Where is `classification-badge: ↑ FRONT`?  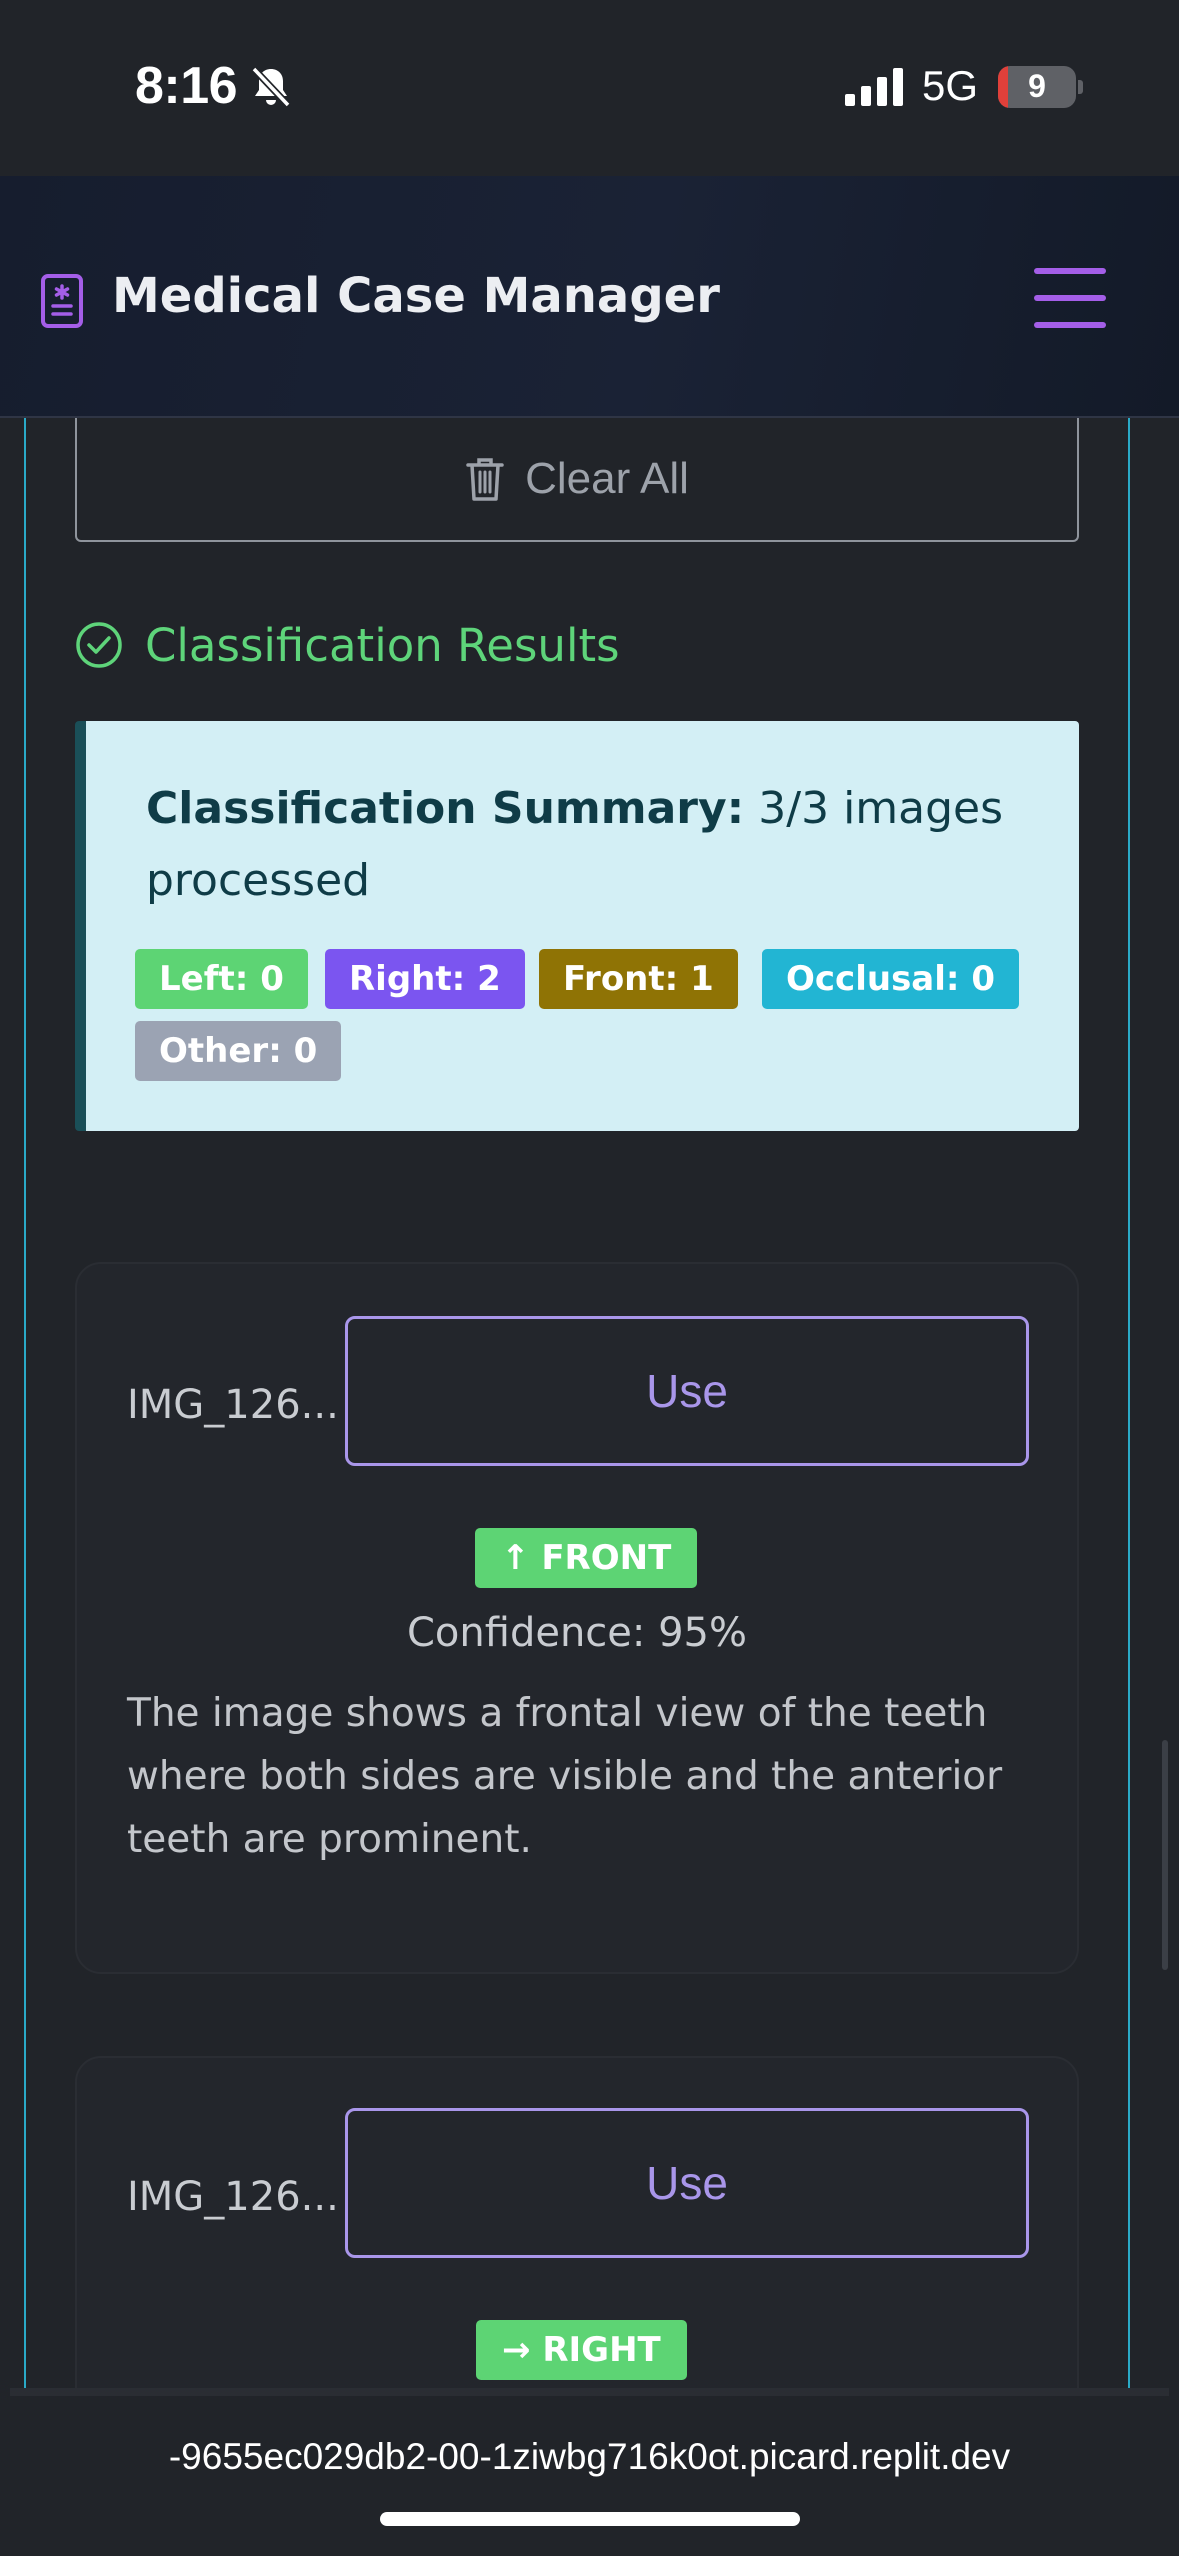
classification-badge: ↑ FRONT is located at coordinates (586, 1558).